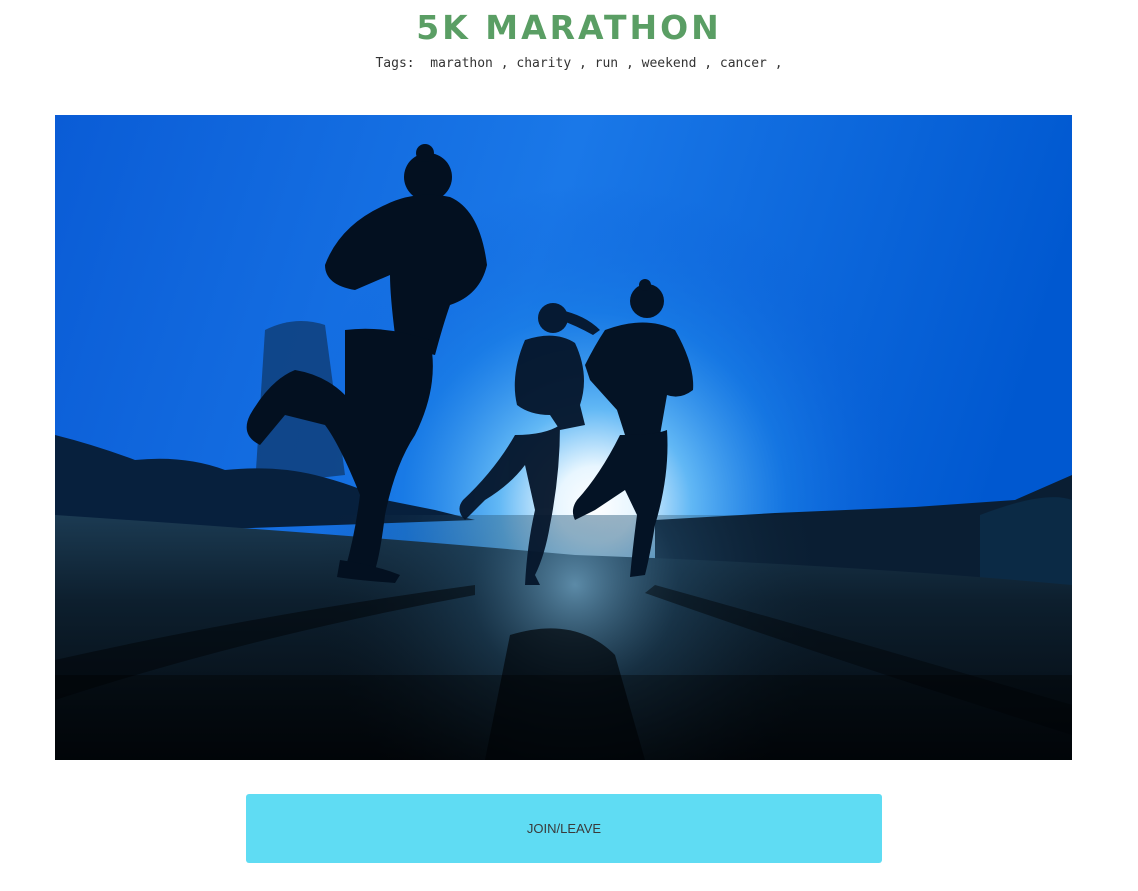 This screenshot has height=891, width=1138. I want to click on tag-marathon: marathon, so click(461, 63).